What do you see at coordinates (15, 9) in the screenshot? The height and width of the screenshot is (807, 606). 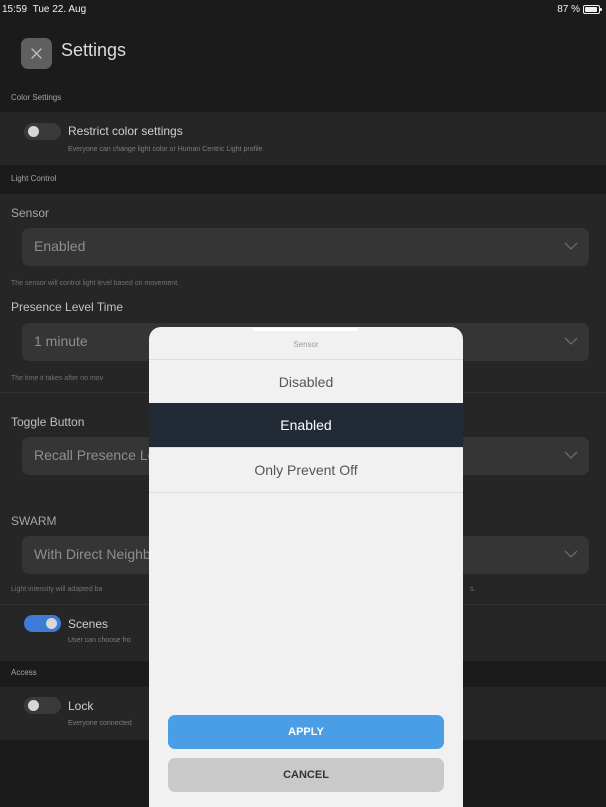 I see `status-time: 15:59` at bounding box center [15, 9].